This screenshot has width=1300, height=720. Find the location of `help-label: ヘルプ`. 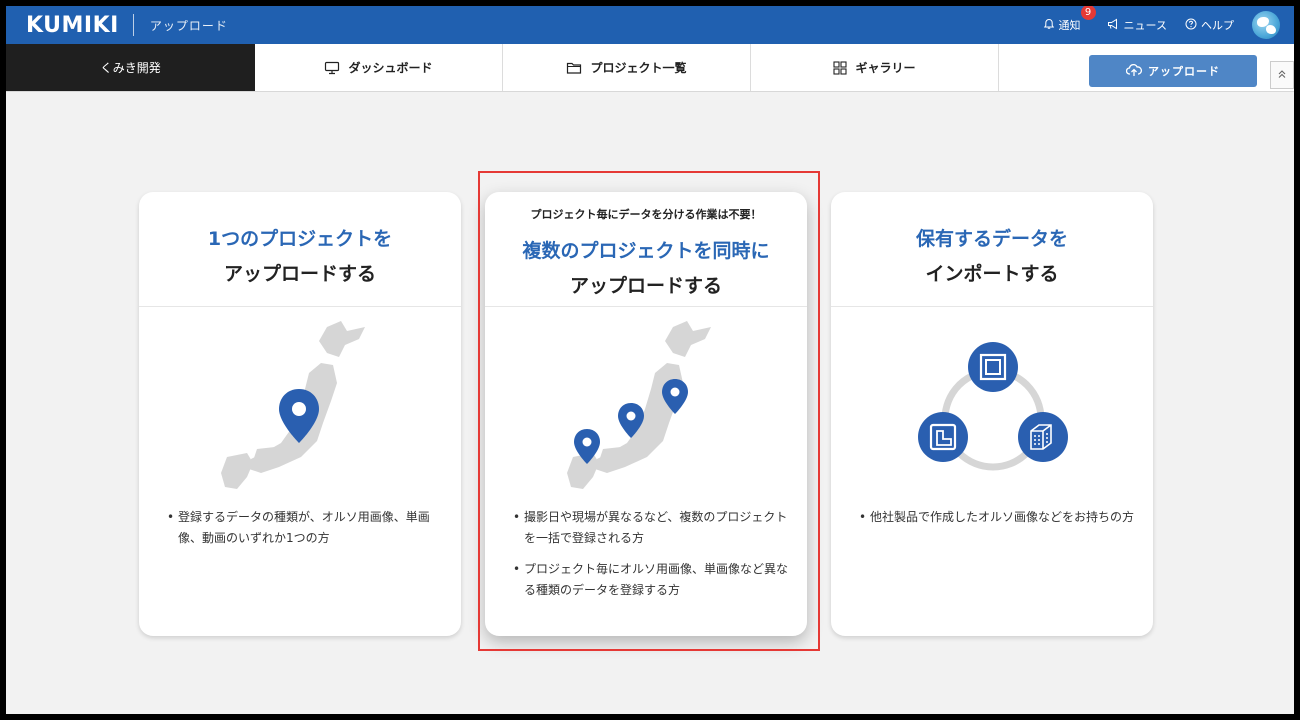

help-label: ヘルプ is located at coordinates (1217, 25).